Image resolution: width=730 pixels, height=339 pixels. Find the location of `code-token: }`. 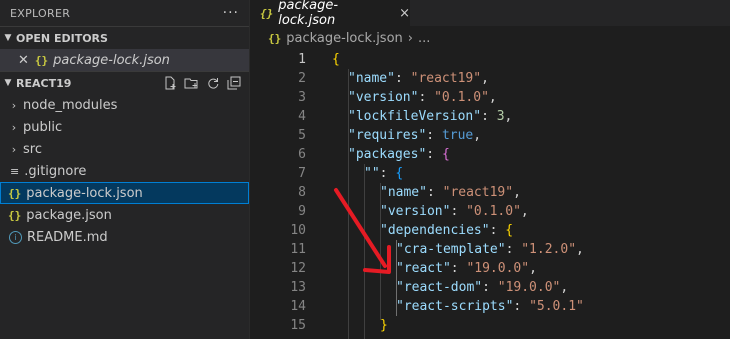

code-token: } is located at coordinates (384, 325).